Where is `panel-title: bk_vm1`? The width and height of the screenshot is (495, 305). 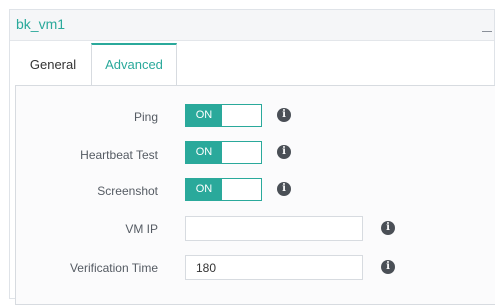 panel-title: bk_vm1 is located at coordinates (41, 24).